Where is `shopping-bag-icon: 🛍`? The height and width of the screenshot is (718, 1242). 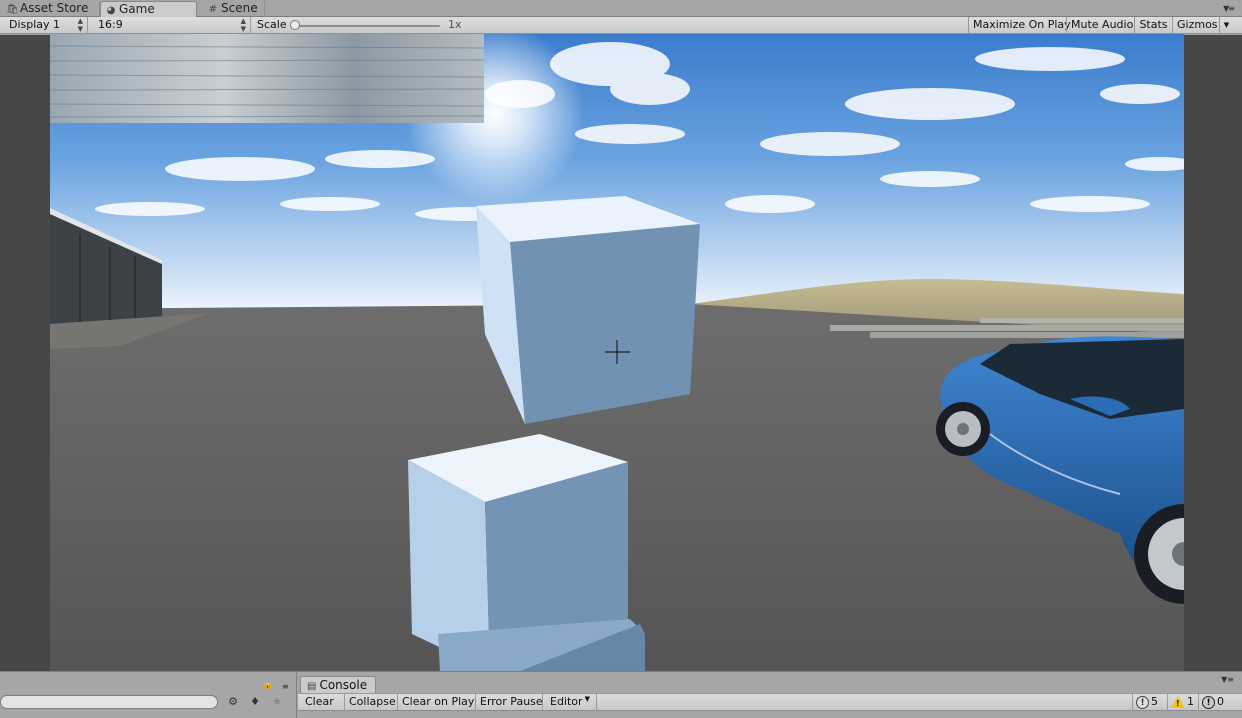 shopping-bag-icon: 🛍 is located at coordinates (12, 9).